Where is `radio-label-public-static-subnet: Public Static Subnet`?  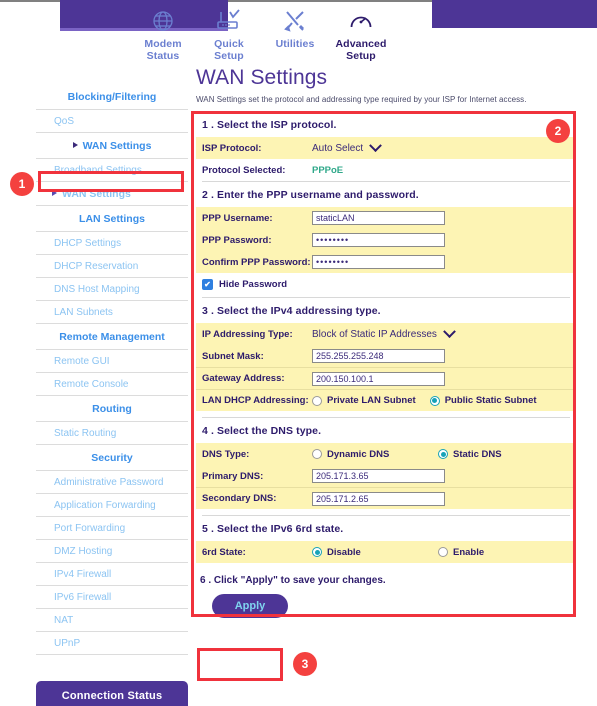
radio-label-public-static-subnet: Public Static Subnet is located at coordinates (490, 400).